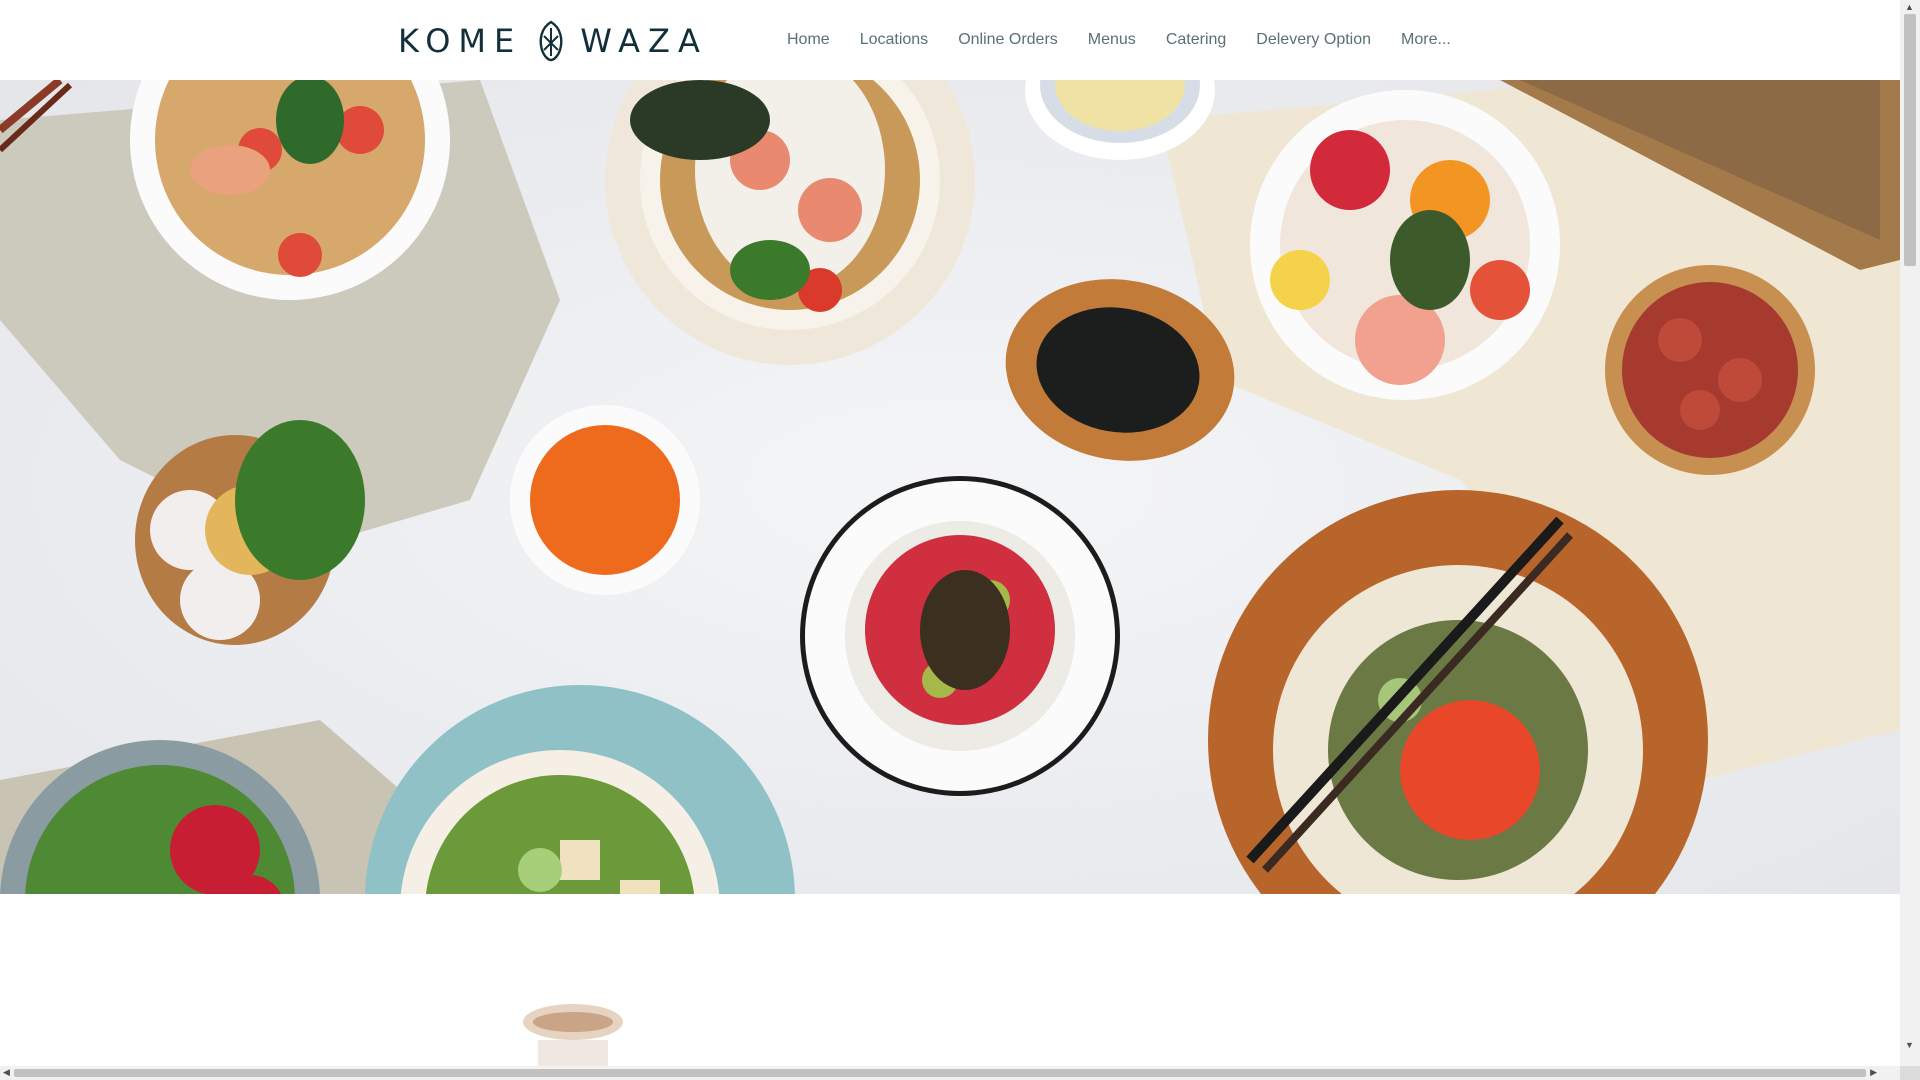  I want to click on site-logo: KOME WAZA, so click(553, 41).